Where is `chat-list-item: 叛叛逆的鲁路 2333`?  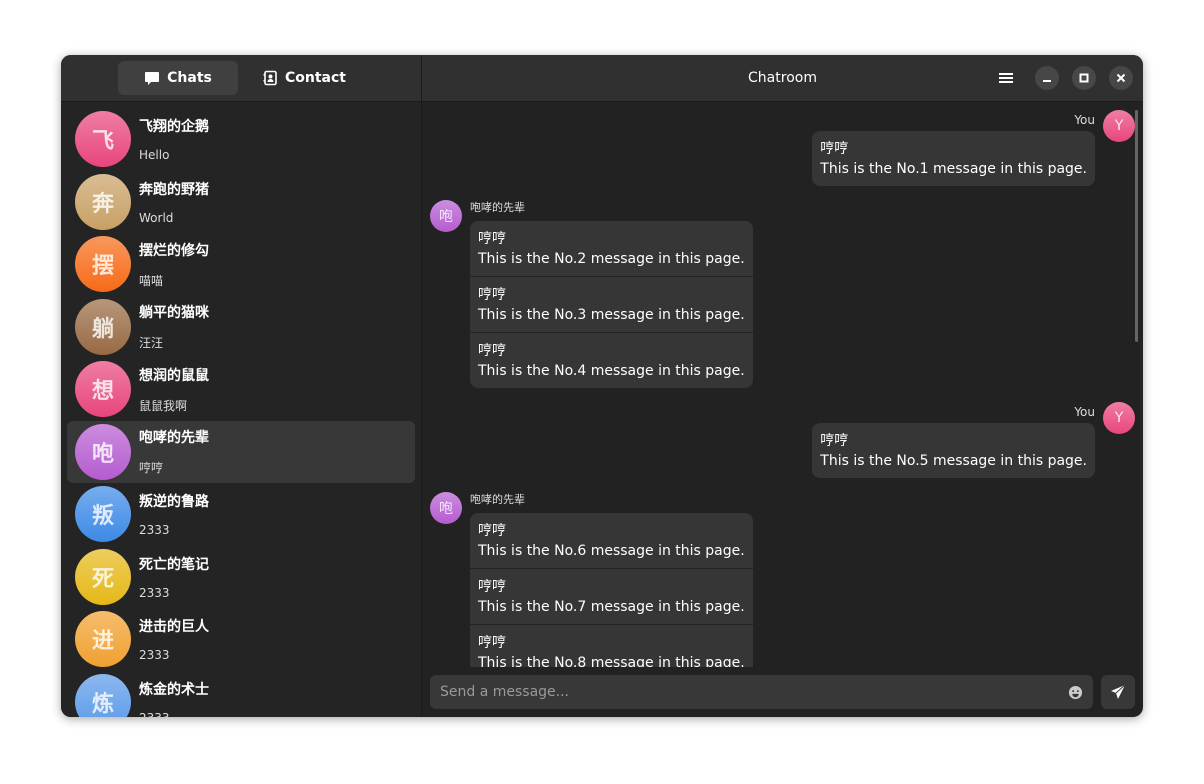 chat-list-item: 叛叛逆的鲁路 2333 is located at coordinates (241, 514).